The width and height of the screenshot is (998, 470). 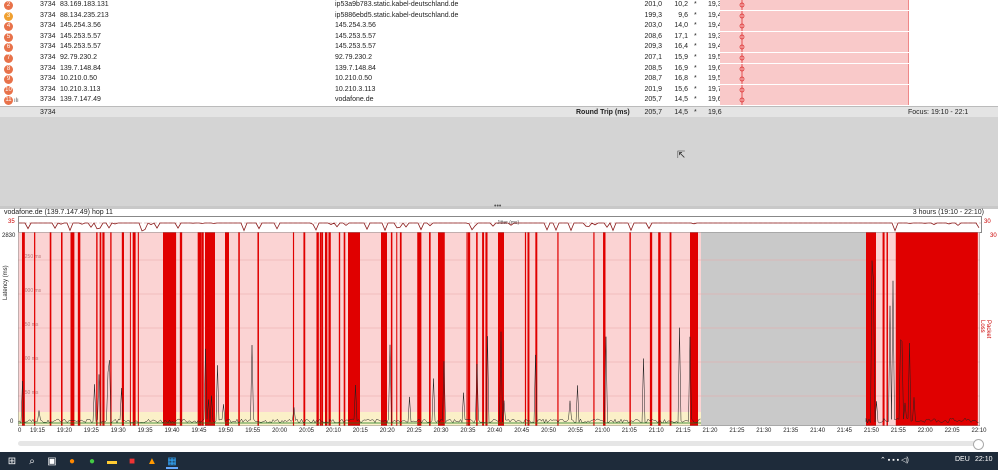 I want to click on search-icon: ⌕, so click(x=32, y=461).